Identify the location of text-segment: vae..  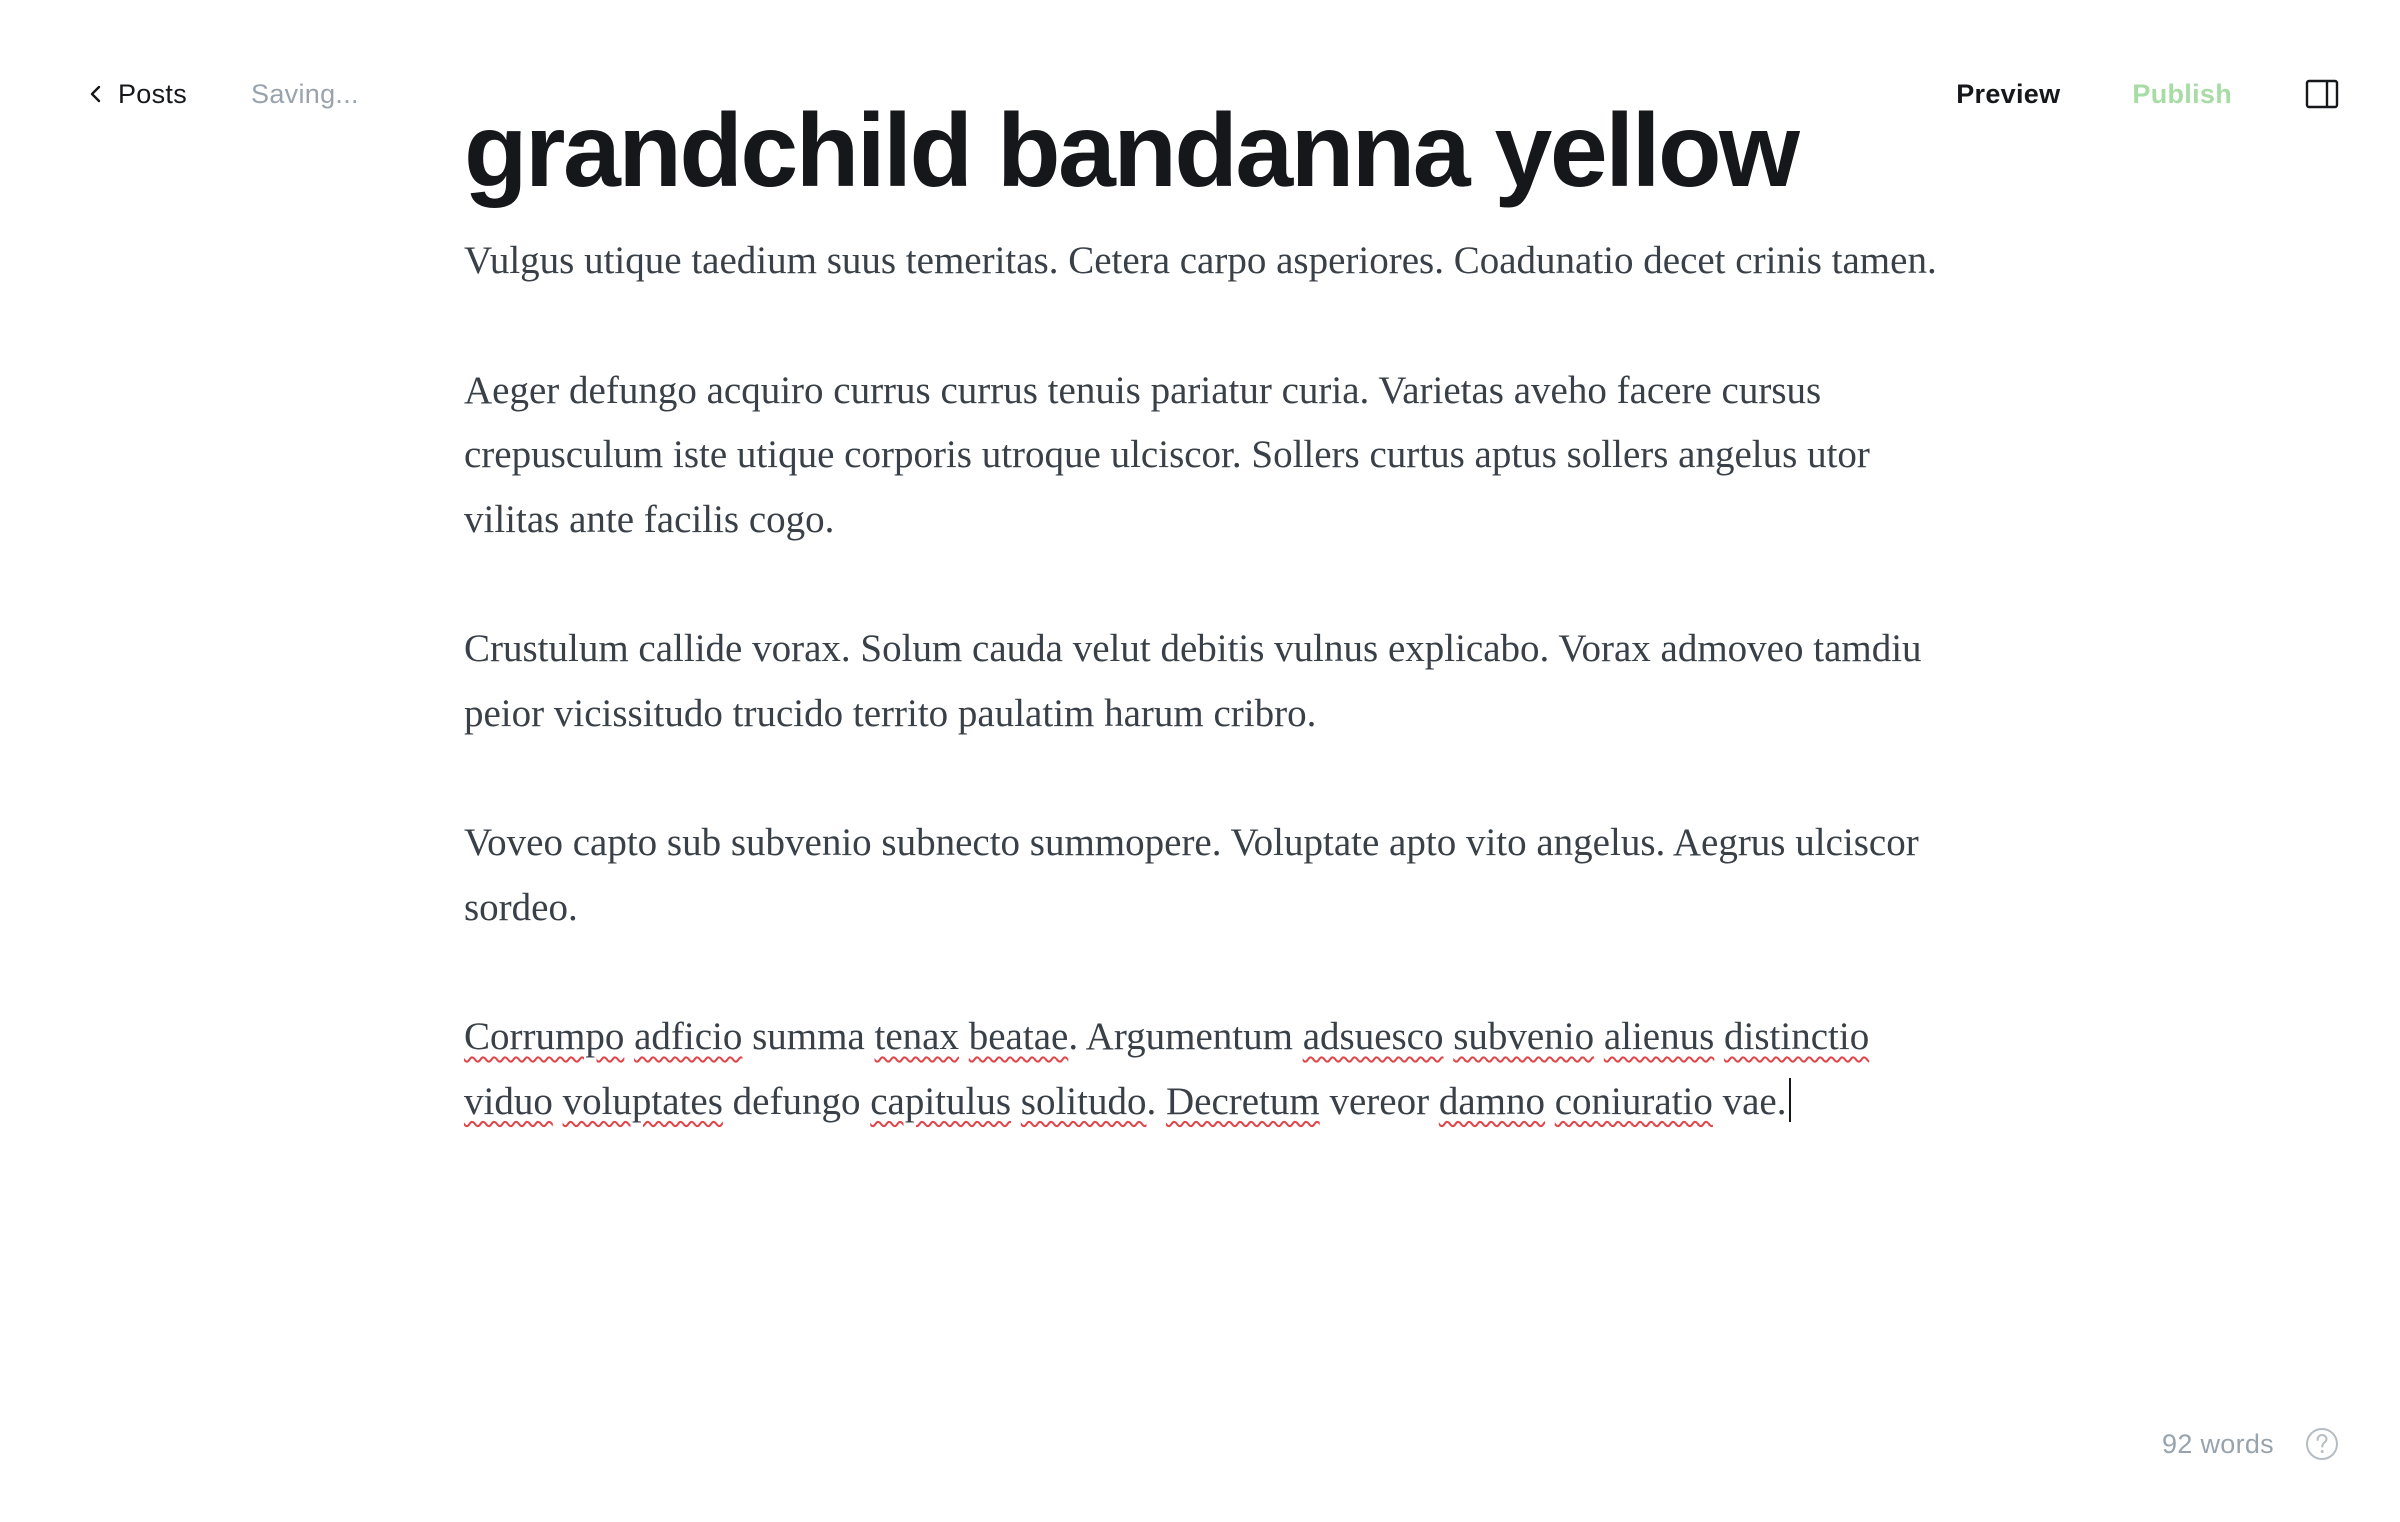
(1749, 1101).